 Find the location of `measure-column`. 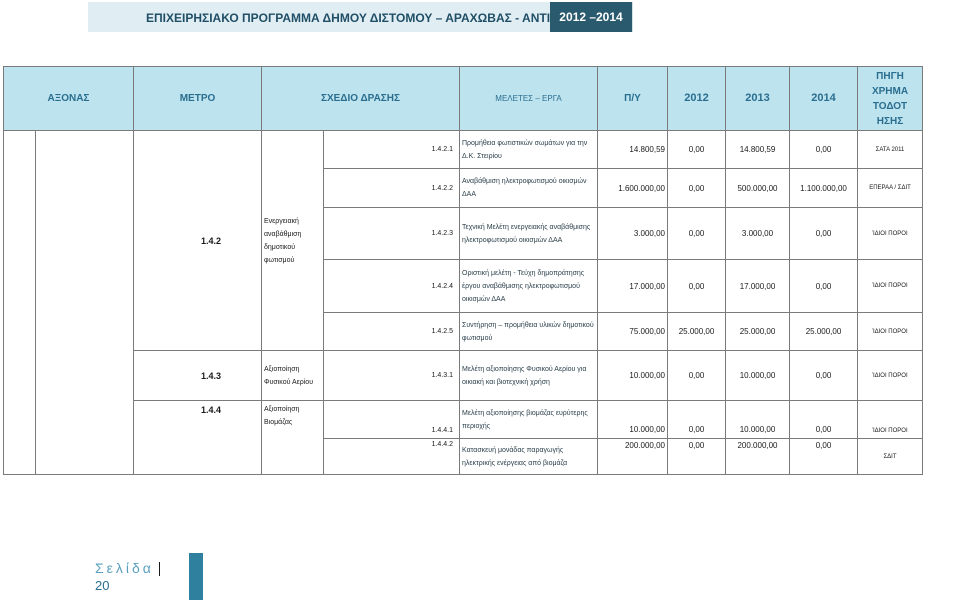

measure-column is located at coordinates (84, 302).